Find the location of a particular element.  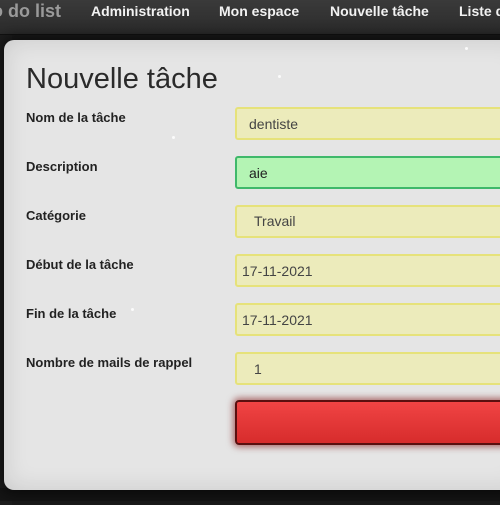

description-label: Description is located at coordinates (62, 166).